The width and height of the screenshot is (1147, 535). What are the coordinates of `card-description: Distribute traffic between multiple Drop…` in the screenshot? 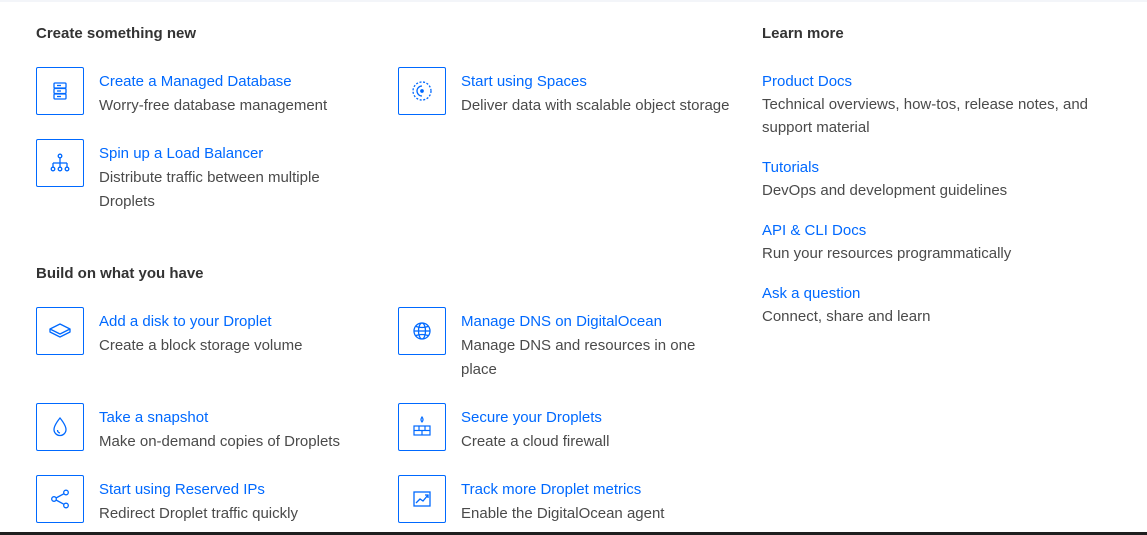 It's located at (209, 189).